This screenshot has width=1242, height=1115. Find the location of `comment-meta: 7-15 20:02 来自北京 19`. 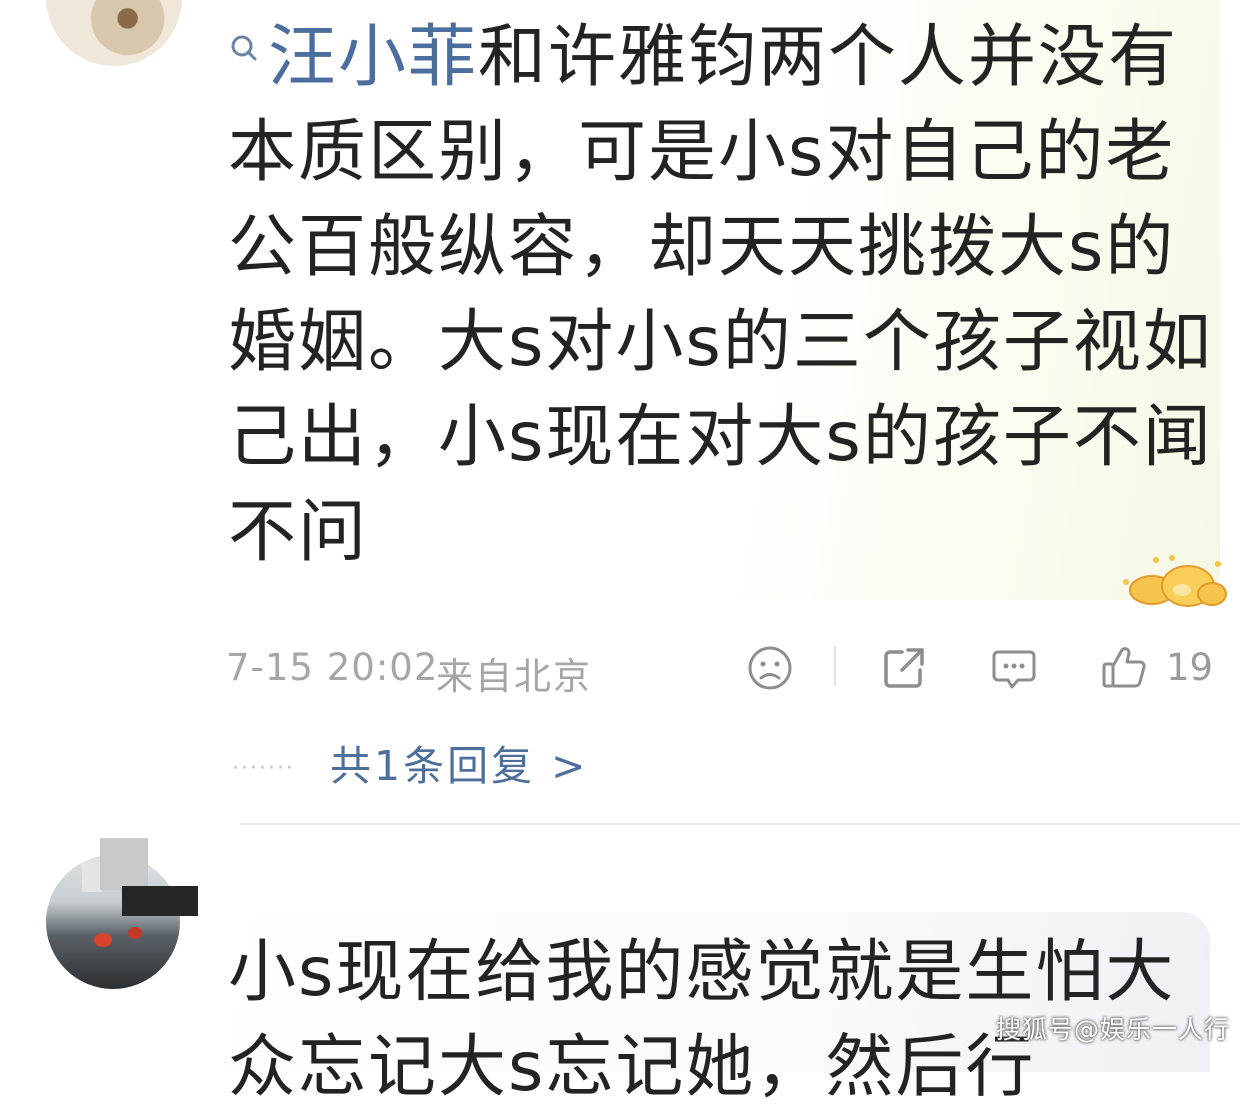

comment-meta: 7-15 20:02 来自北京 19 is located at coordinates (721, 670).